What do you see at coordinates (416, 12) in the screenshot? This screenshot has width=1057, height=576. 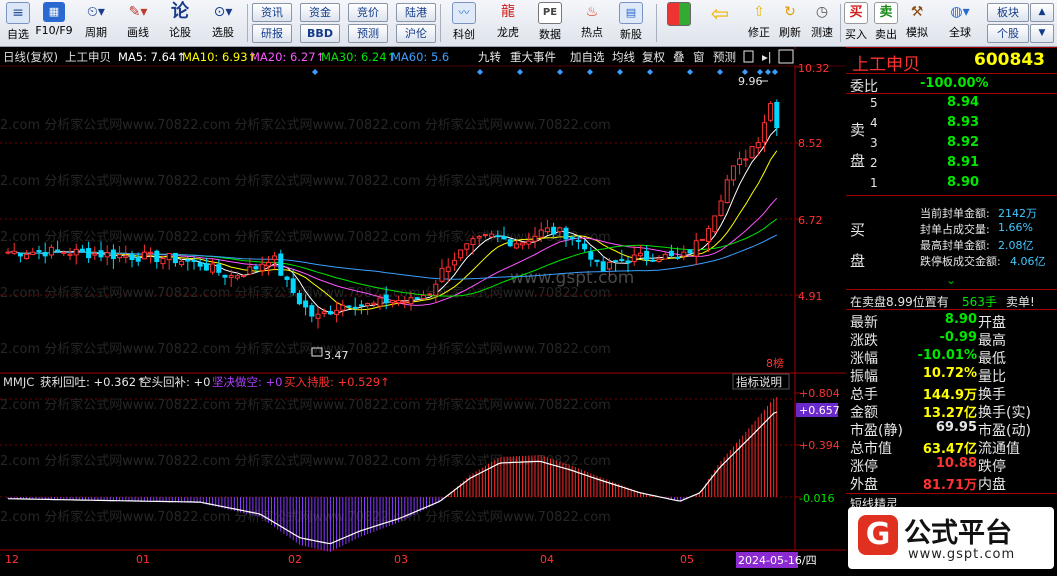 I see `button-hk-connect: 陆港` at bounding box center [416, 12].